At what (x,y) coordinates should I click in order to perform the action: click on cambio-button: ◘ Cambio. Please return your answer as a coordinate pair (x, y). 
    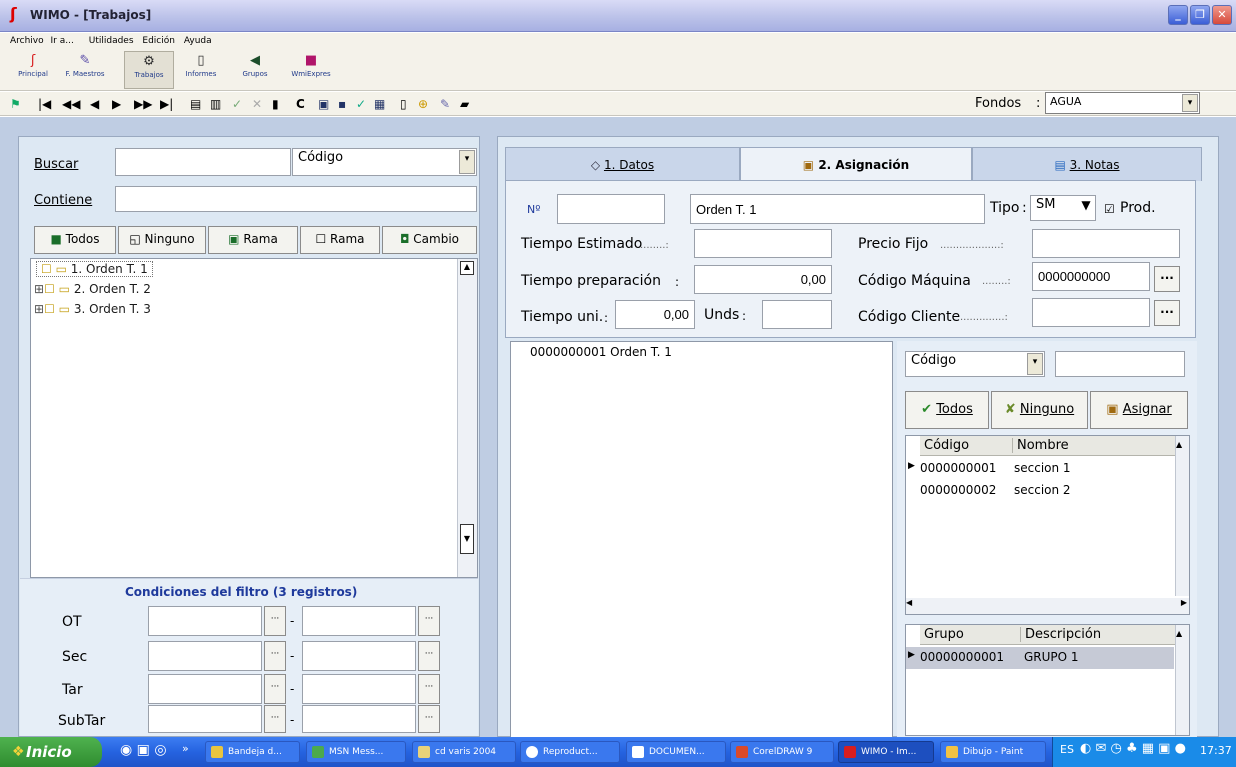
    Looking at the image, I should click on (429, 240).